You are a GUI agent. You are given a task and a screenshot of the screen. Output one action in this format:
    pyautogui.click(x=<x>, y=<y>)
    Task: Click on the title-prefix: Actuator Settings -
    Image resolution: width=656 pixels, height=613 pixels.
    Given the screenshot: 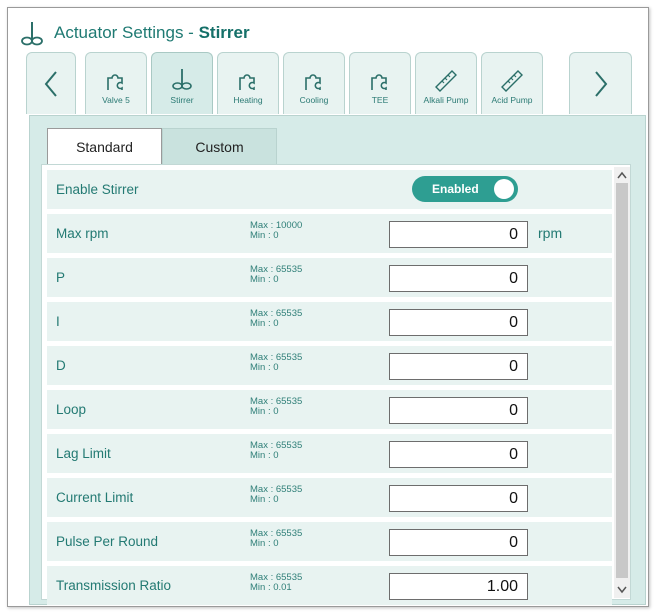 What is the action you would take?
    pyautogui.click(x=126, y=32)
    